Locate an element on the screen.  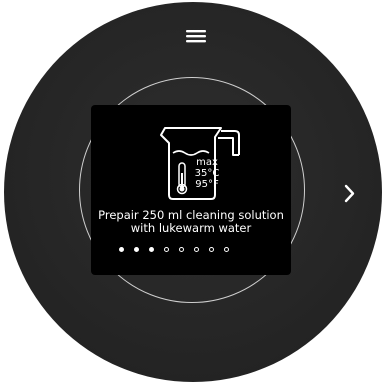
menu-button is located at coordinates (196, 36).